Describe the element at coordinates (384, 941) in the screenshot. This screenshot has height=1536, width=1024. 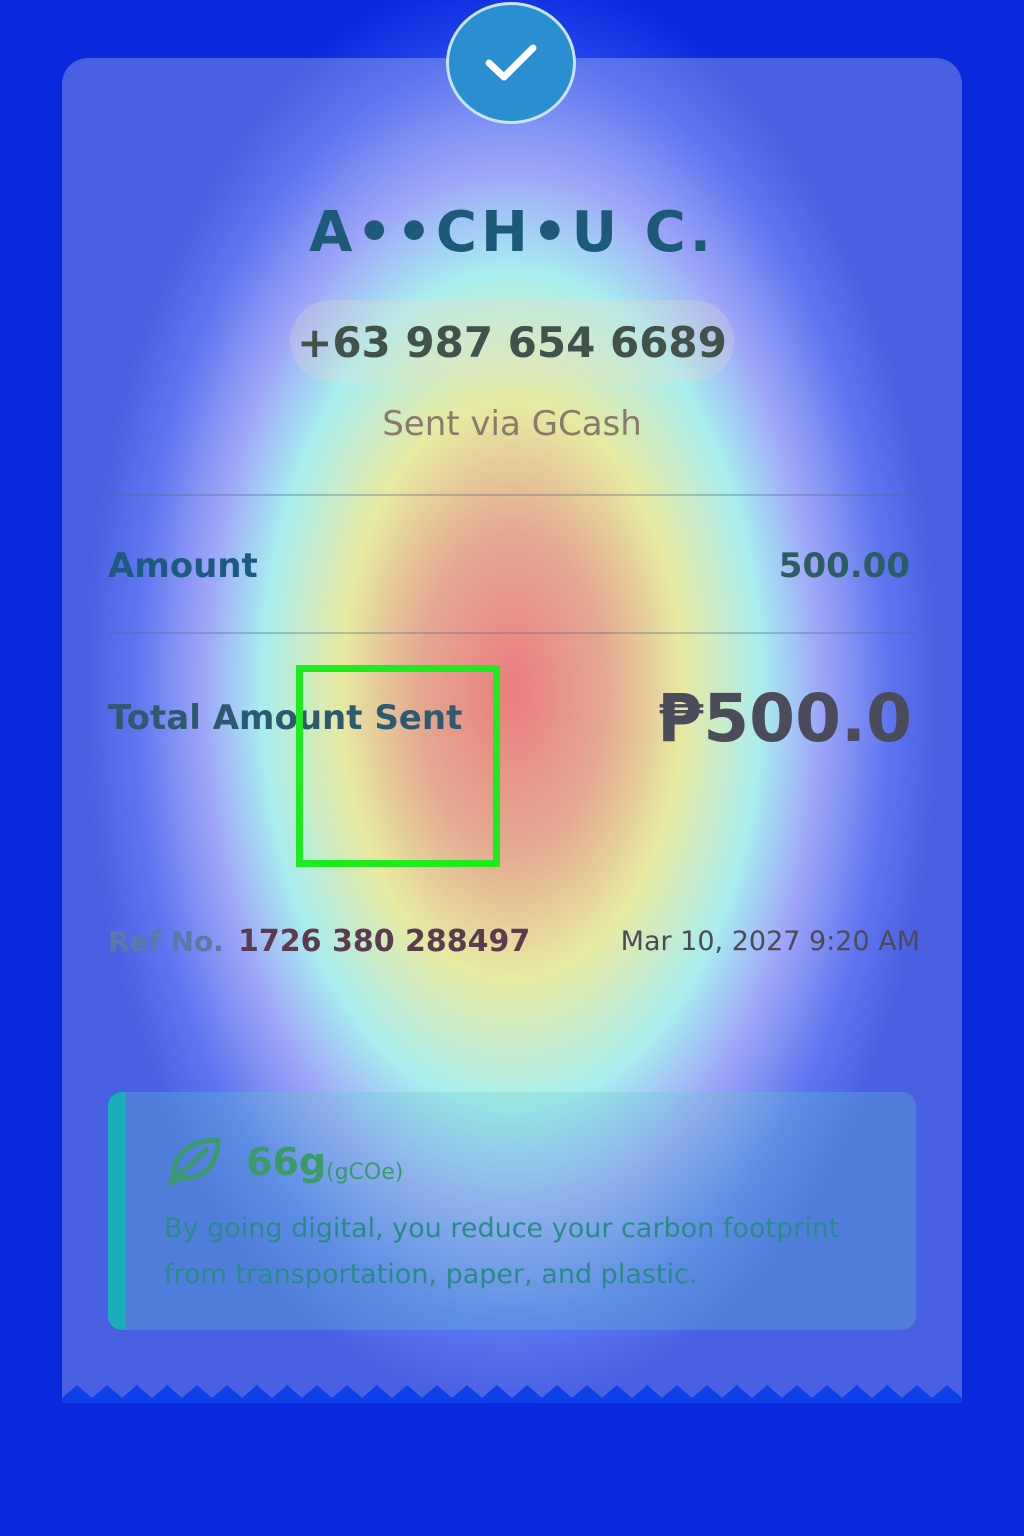
I see `ref-number: 1726 380 288497` at that location.